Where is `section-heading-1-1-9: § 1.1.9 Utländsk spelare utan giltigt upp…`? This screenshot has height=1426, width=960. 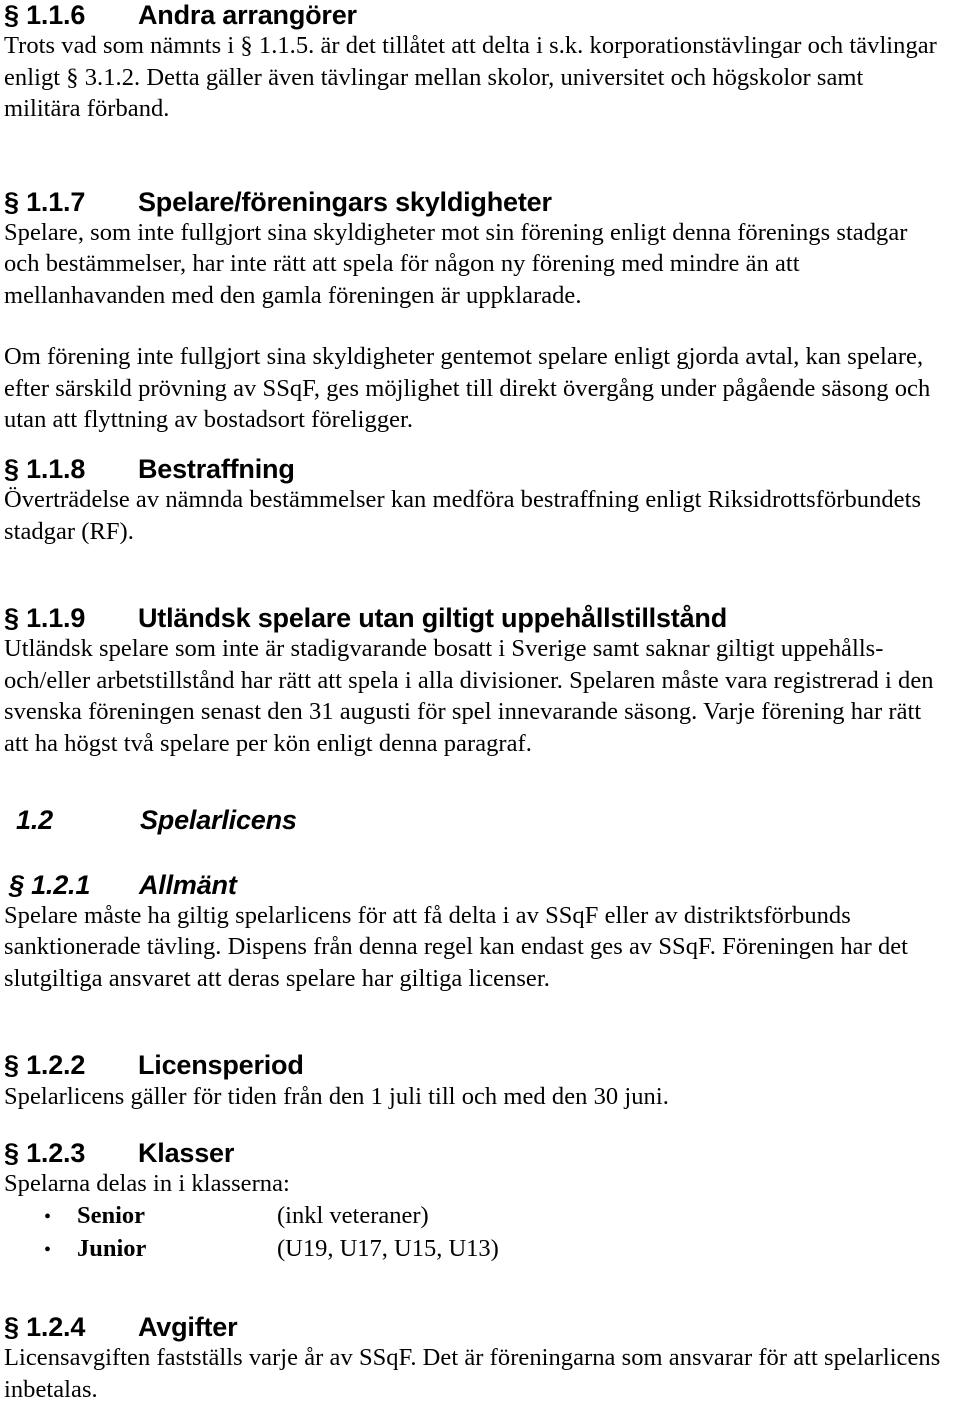 section-heading-1-1-9: § 1.1.9 Utländsk spelare utan giltigt upp… is located at coordinates (475, 618).